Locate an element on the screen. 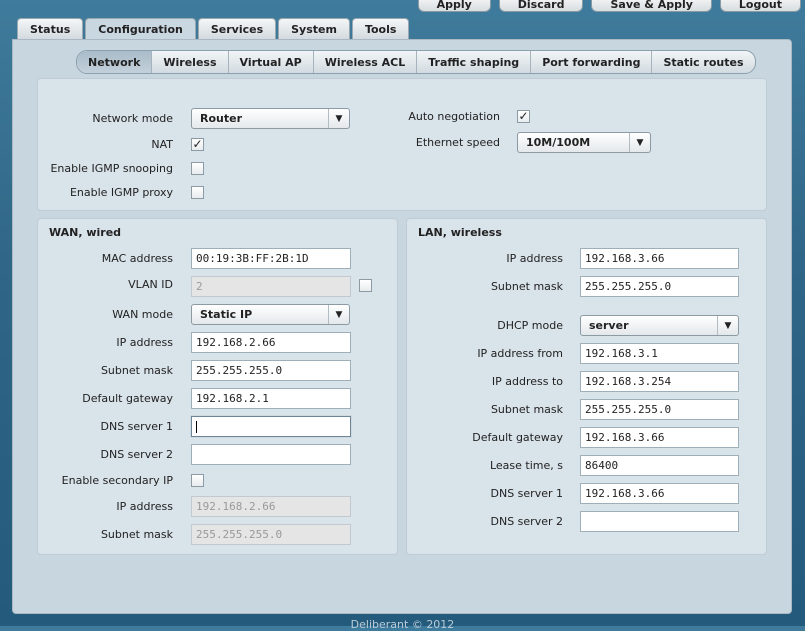 Image resolution: width=805 pixels, height=631 pixels. top-action-bar: Apply Discard Save & Apply Logout is located at coordinates (609, 6).